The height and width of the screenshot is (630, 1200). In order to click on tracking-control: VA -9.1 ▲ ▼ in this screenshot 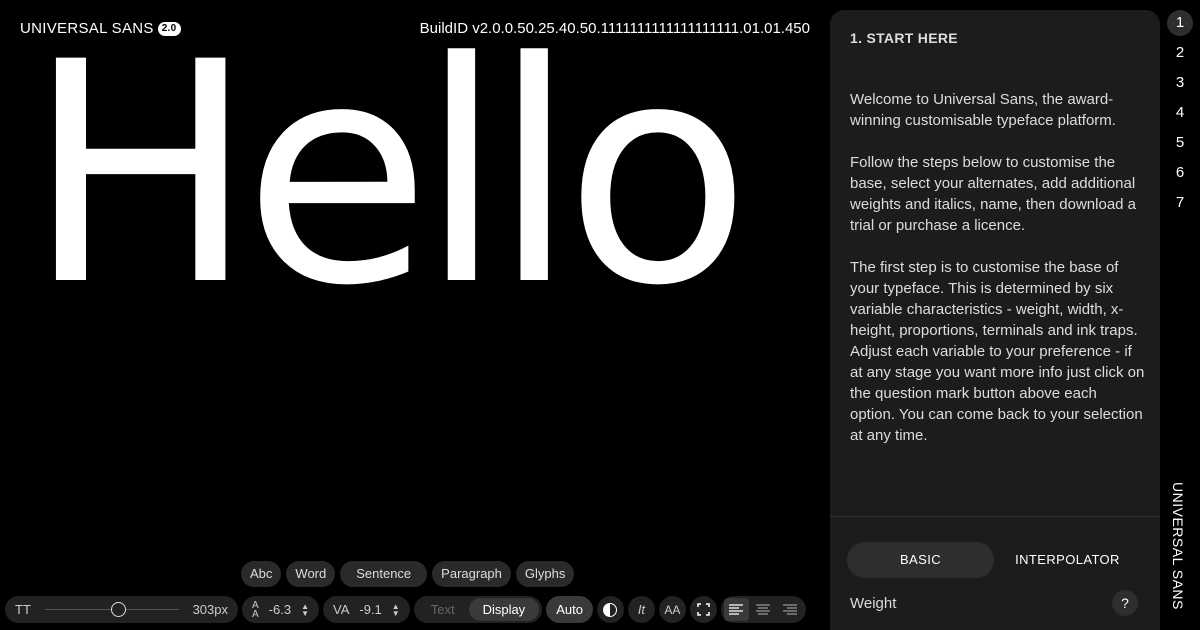, I will do `click(366, 609)`.